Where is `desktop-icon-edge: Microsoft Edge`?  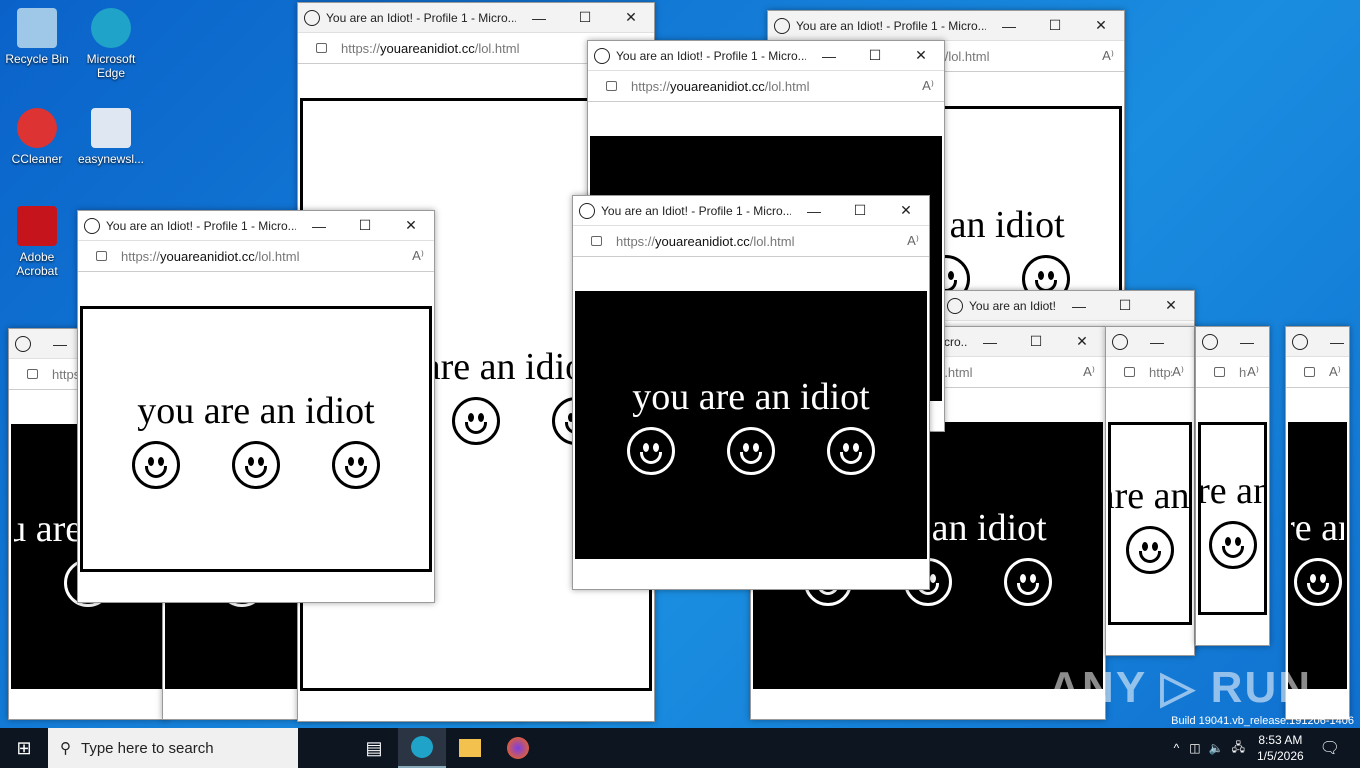 desktop-icon-edge: Microsoft Edge is located at coordinates (111, 44).